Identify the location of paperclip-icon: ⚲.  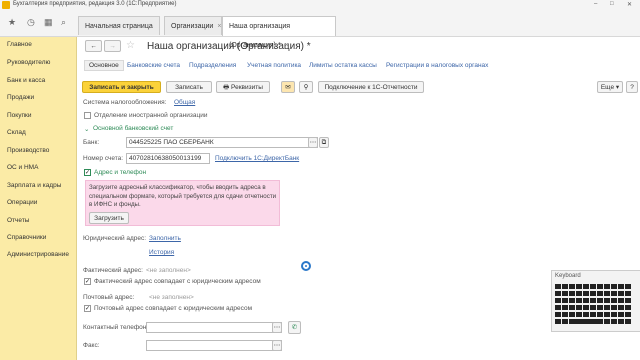
(306, 87).